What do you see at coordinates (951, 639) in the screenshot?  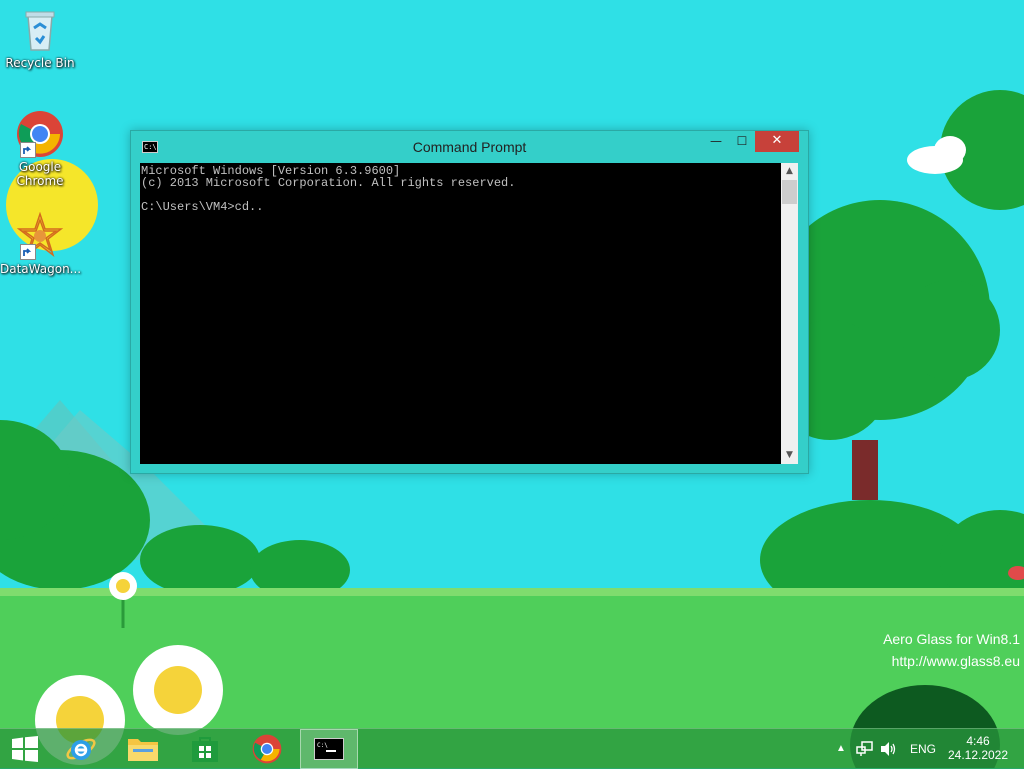 I see `watermark-line-1: Aero Glass for Win8.1` at bounding box center [951, 639].